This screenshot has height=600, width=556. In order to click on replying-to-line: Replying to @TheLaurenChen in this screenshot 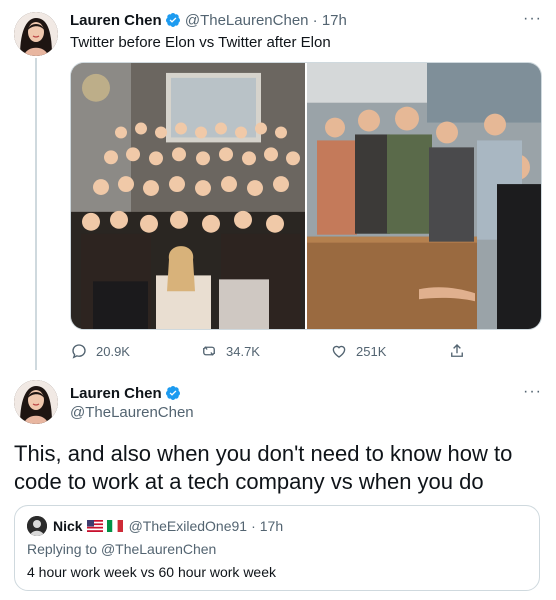, I will do `click(121, 549)`.